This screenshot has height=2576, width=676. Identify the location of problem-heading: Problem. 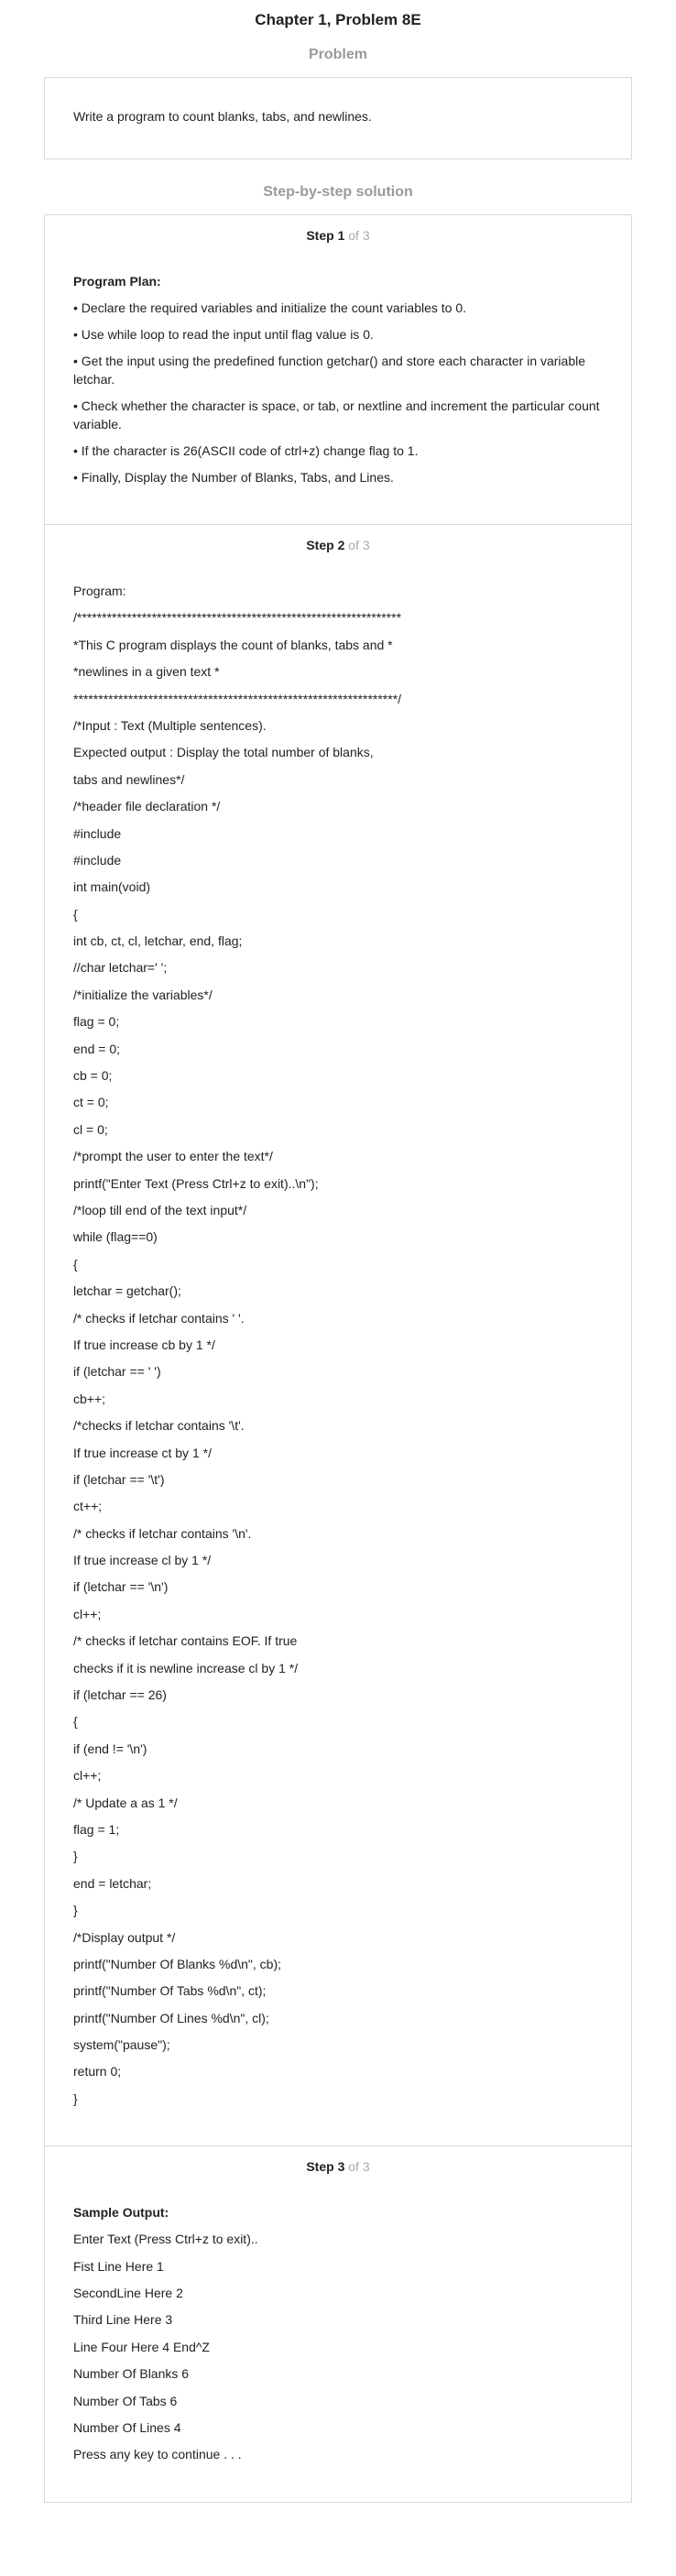
(337, 55).